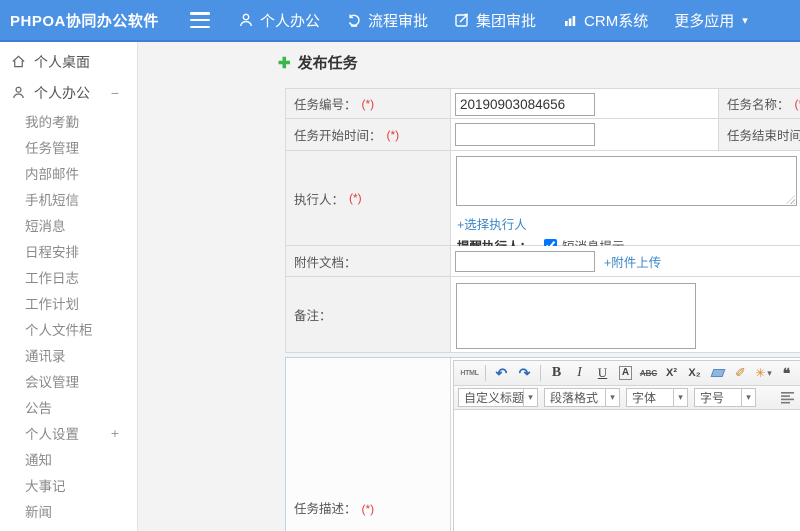  I want to click on nav-label: 流程审批, so click(398, 21).